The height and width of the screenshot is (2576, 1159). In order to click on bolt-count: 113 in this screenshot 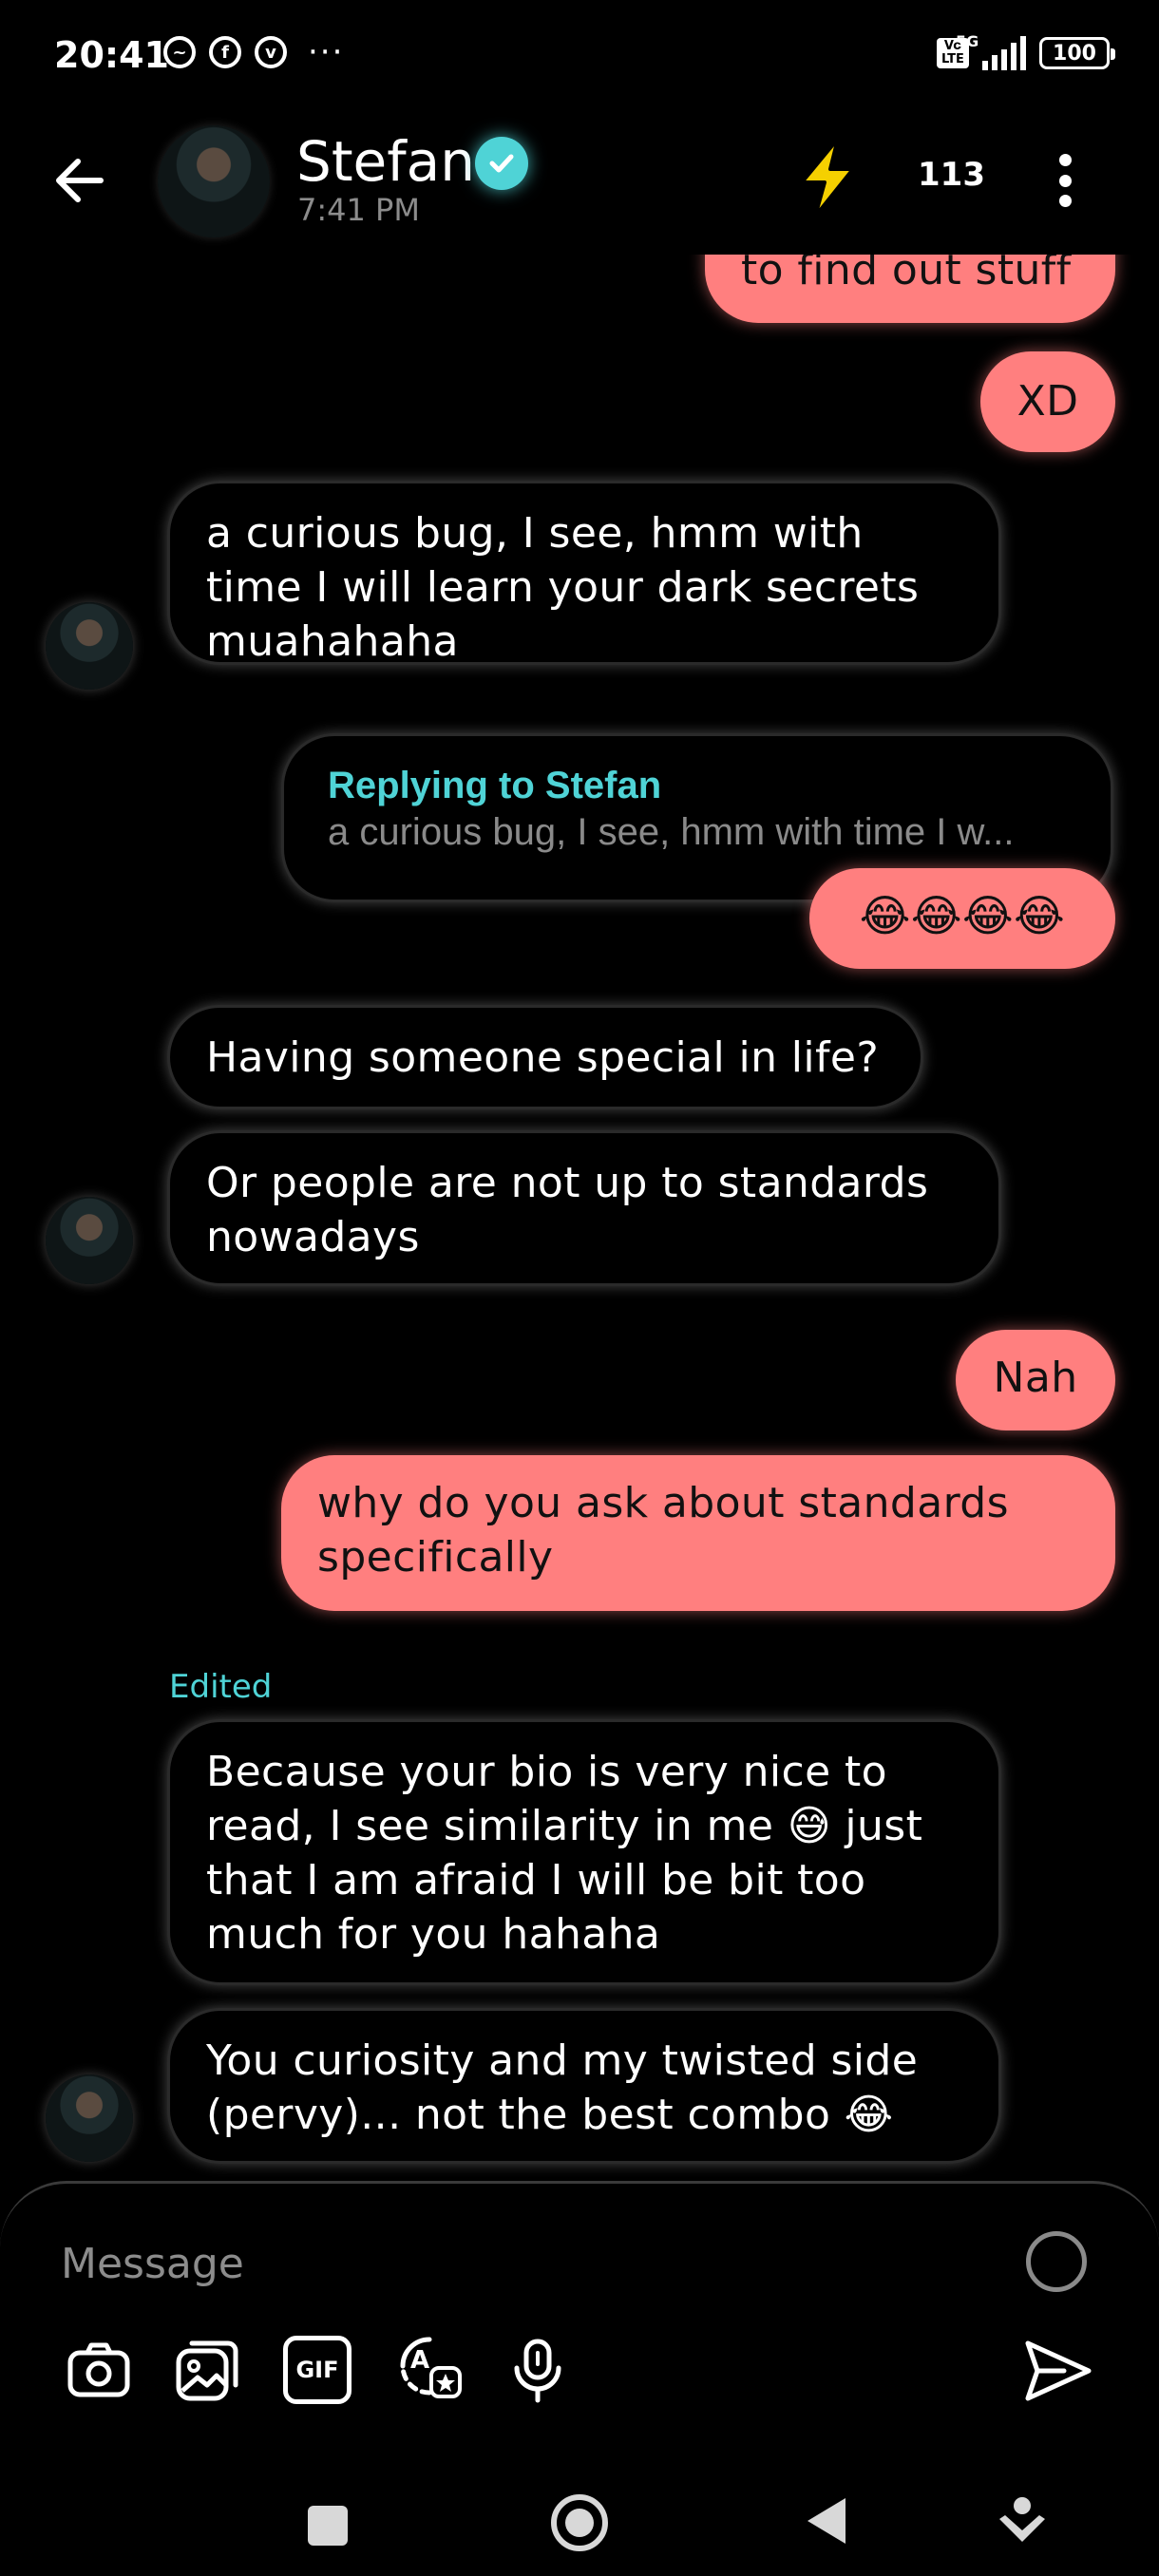, I will do `click(951, 175)`.